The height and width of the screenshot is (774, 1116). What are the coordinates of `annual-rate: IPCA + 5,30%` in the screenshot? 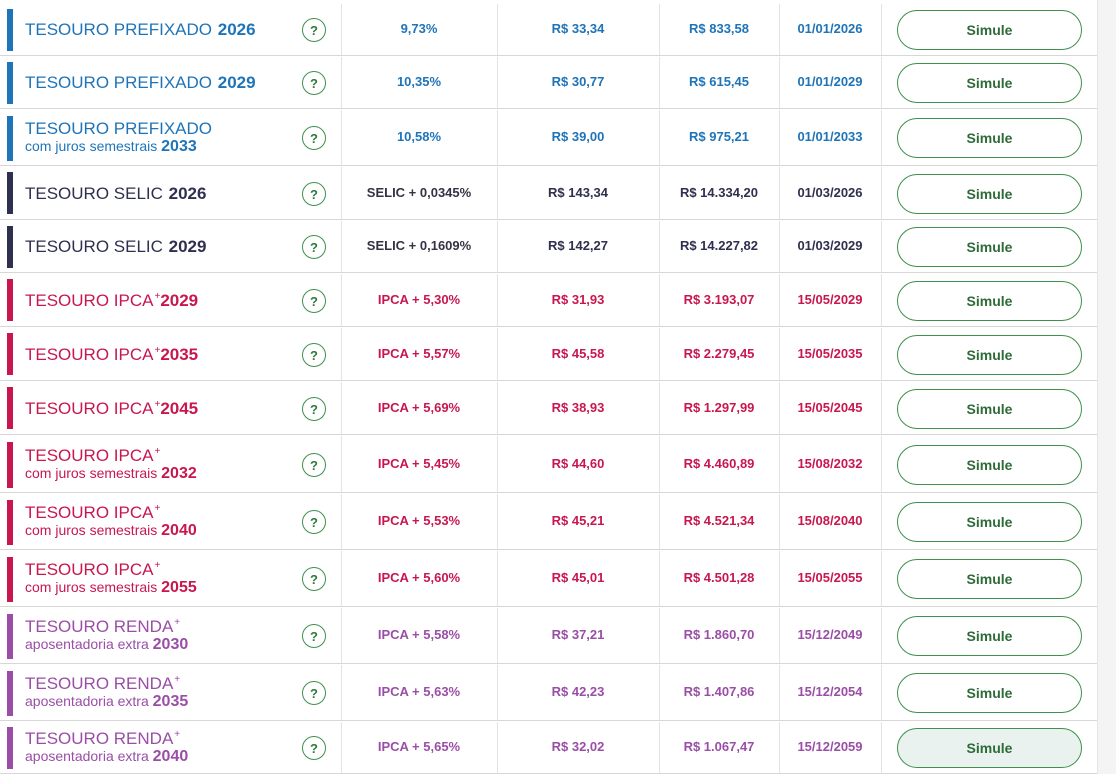 It's located at (419, 299).